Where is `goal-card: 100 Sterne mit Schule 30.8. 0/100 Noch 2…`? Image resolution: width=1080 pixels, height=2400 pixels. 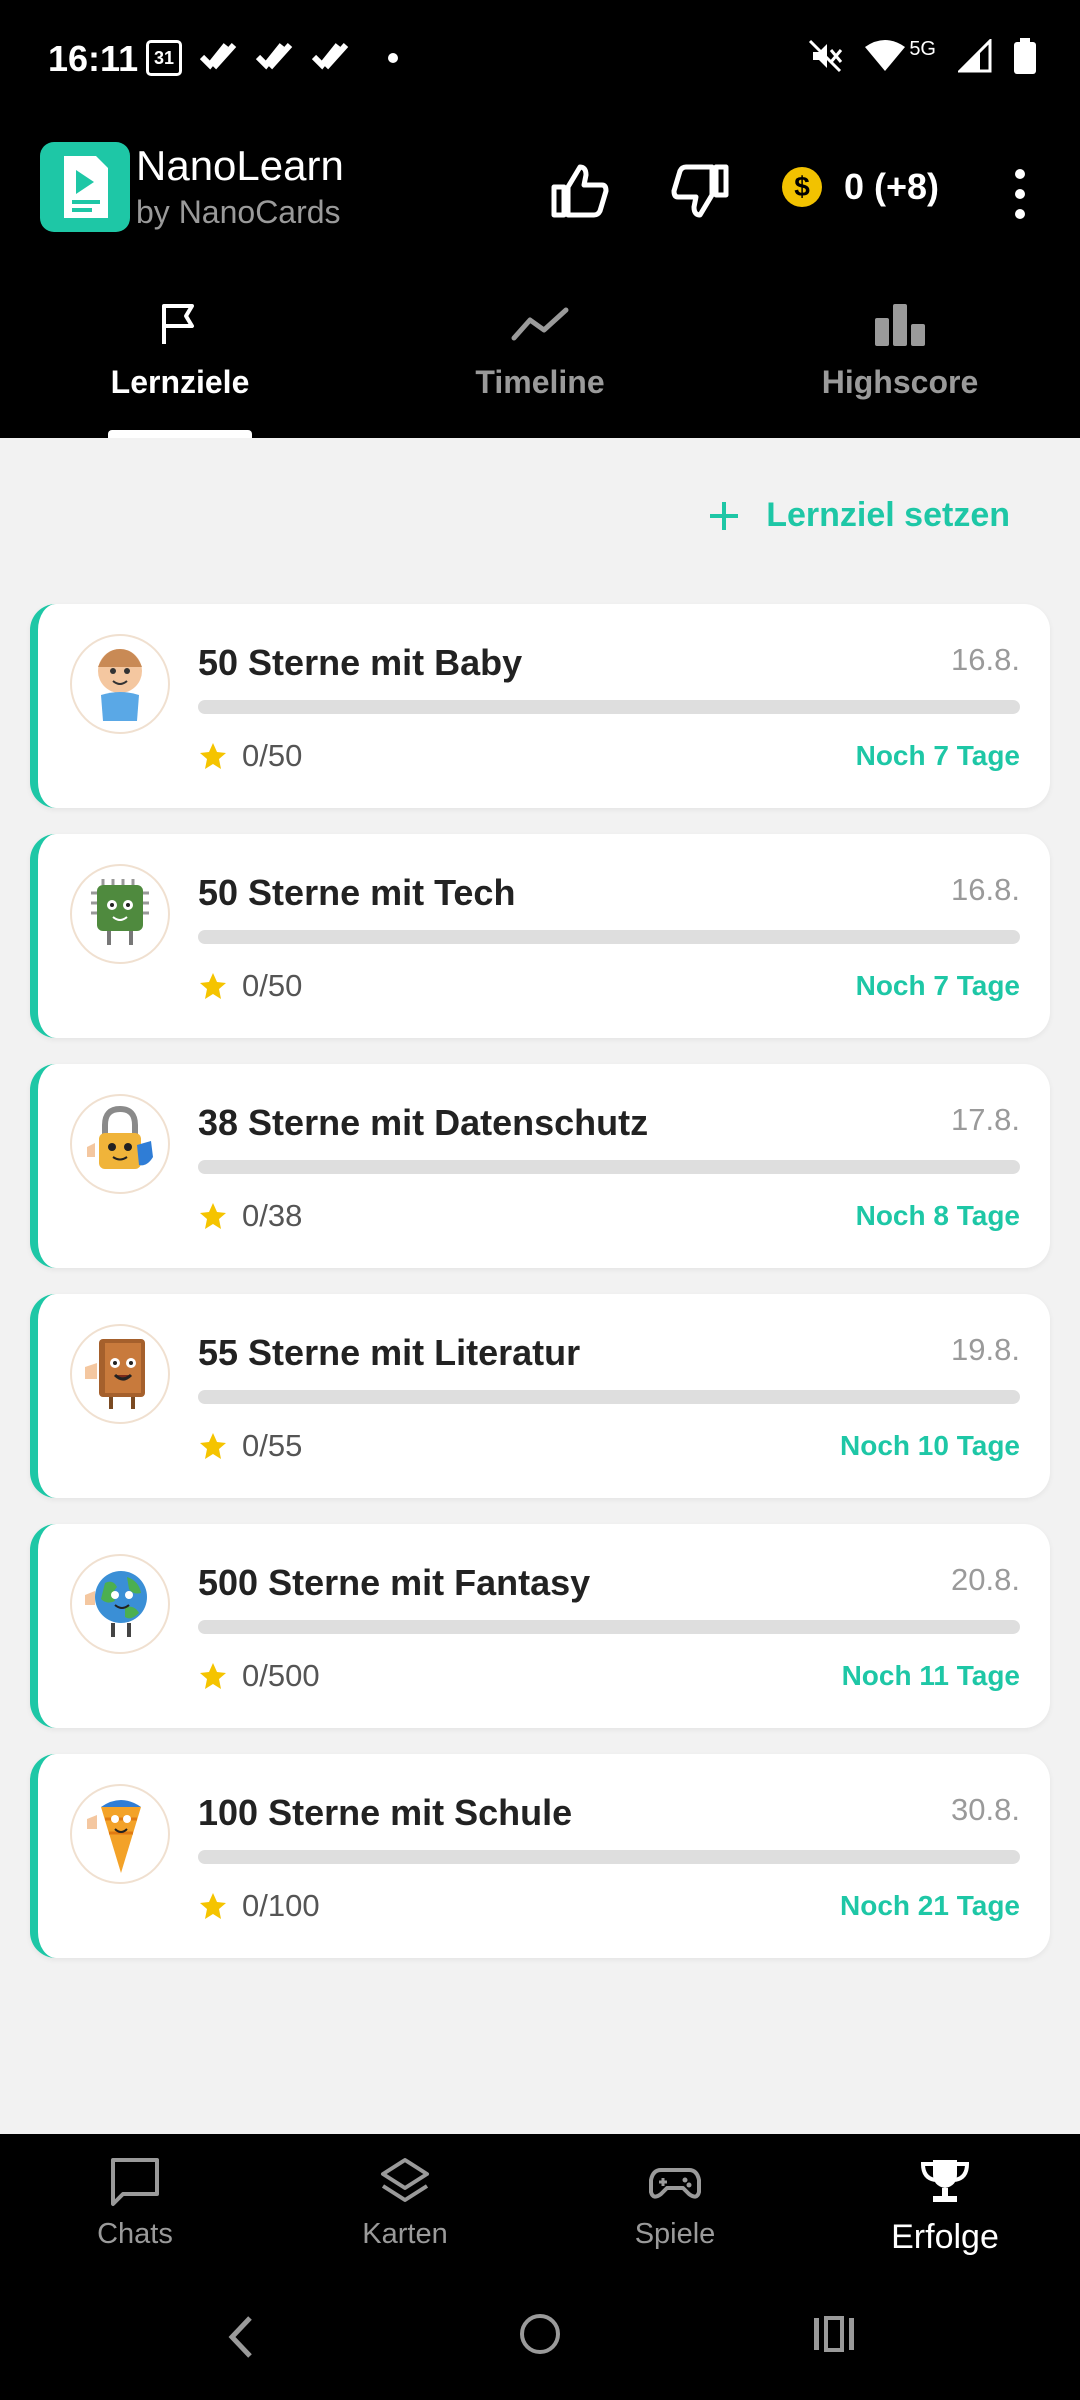 goal-card: 100 Sterne mit Schule 30.8. 0/100 Noch 2… is located at coordinates (540, 1856).